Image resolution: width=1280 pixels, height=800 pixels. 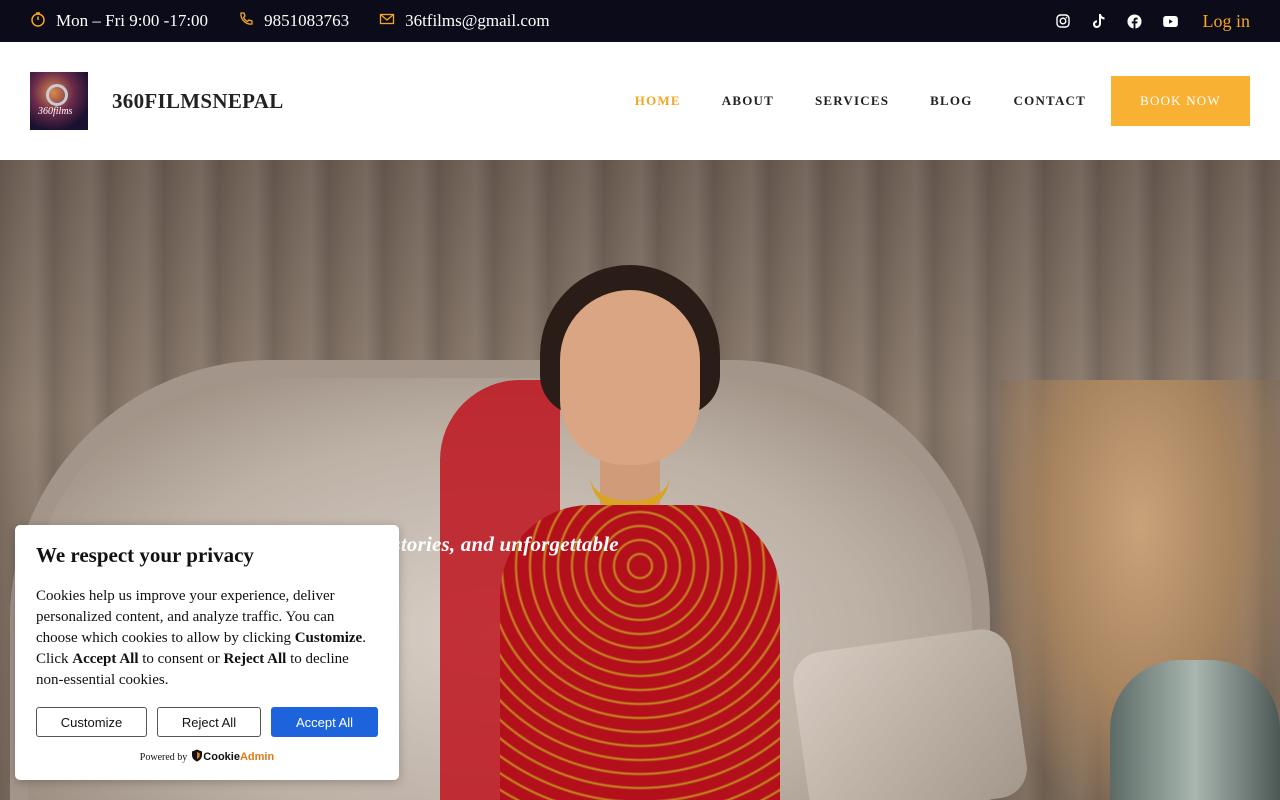 I want to click on email-text: 36tfilms@gmail.com, so click(x=477, y=21).